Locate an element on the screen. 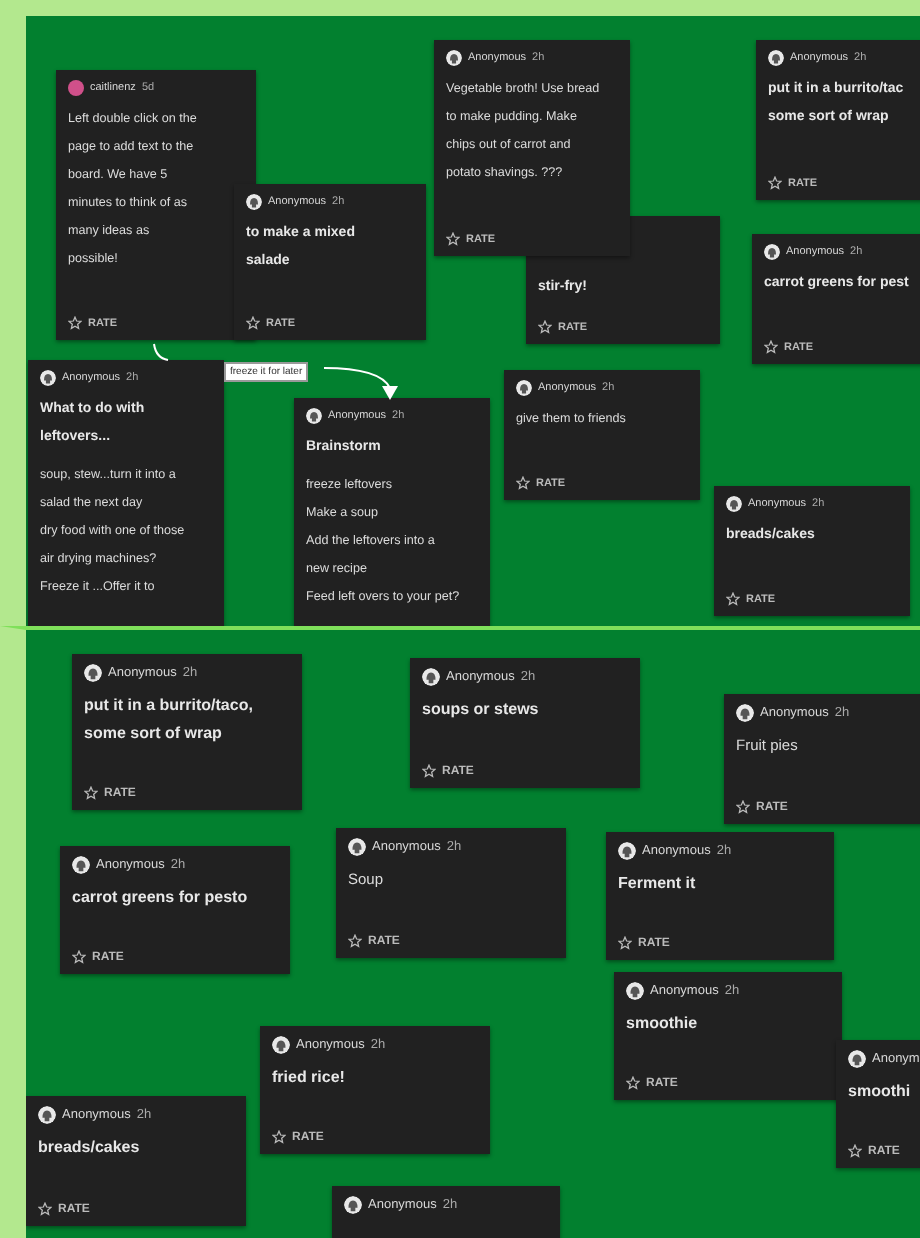  connector-line is located at coordinates (161, 352).